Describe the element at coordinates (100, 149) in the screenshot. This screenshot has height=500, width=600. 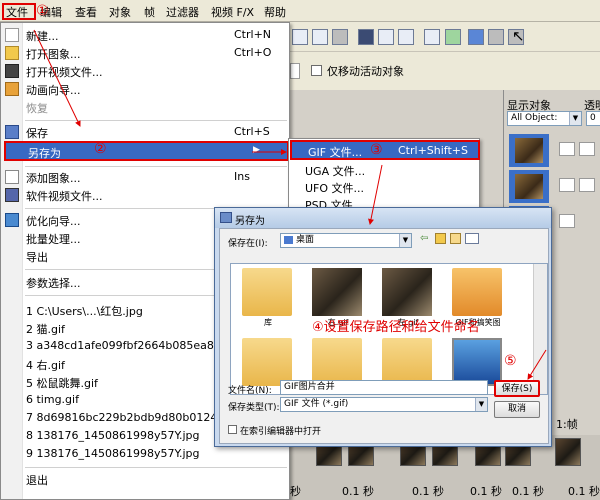
I see `annotation-step-2: ②` at that location.